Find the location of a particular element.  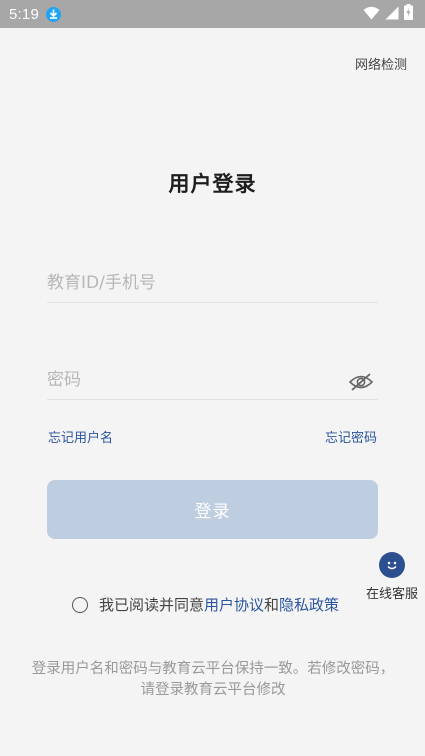

cell-signal-icon is located at coordinates (392, 14).